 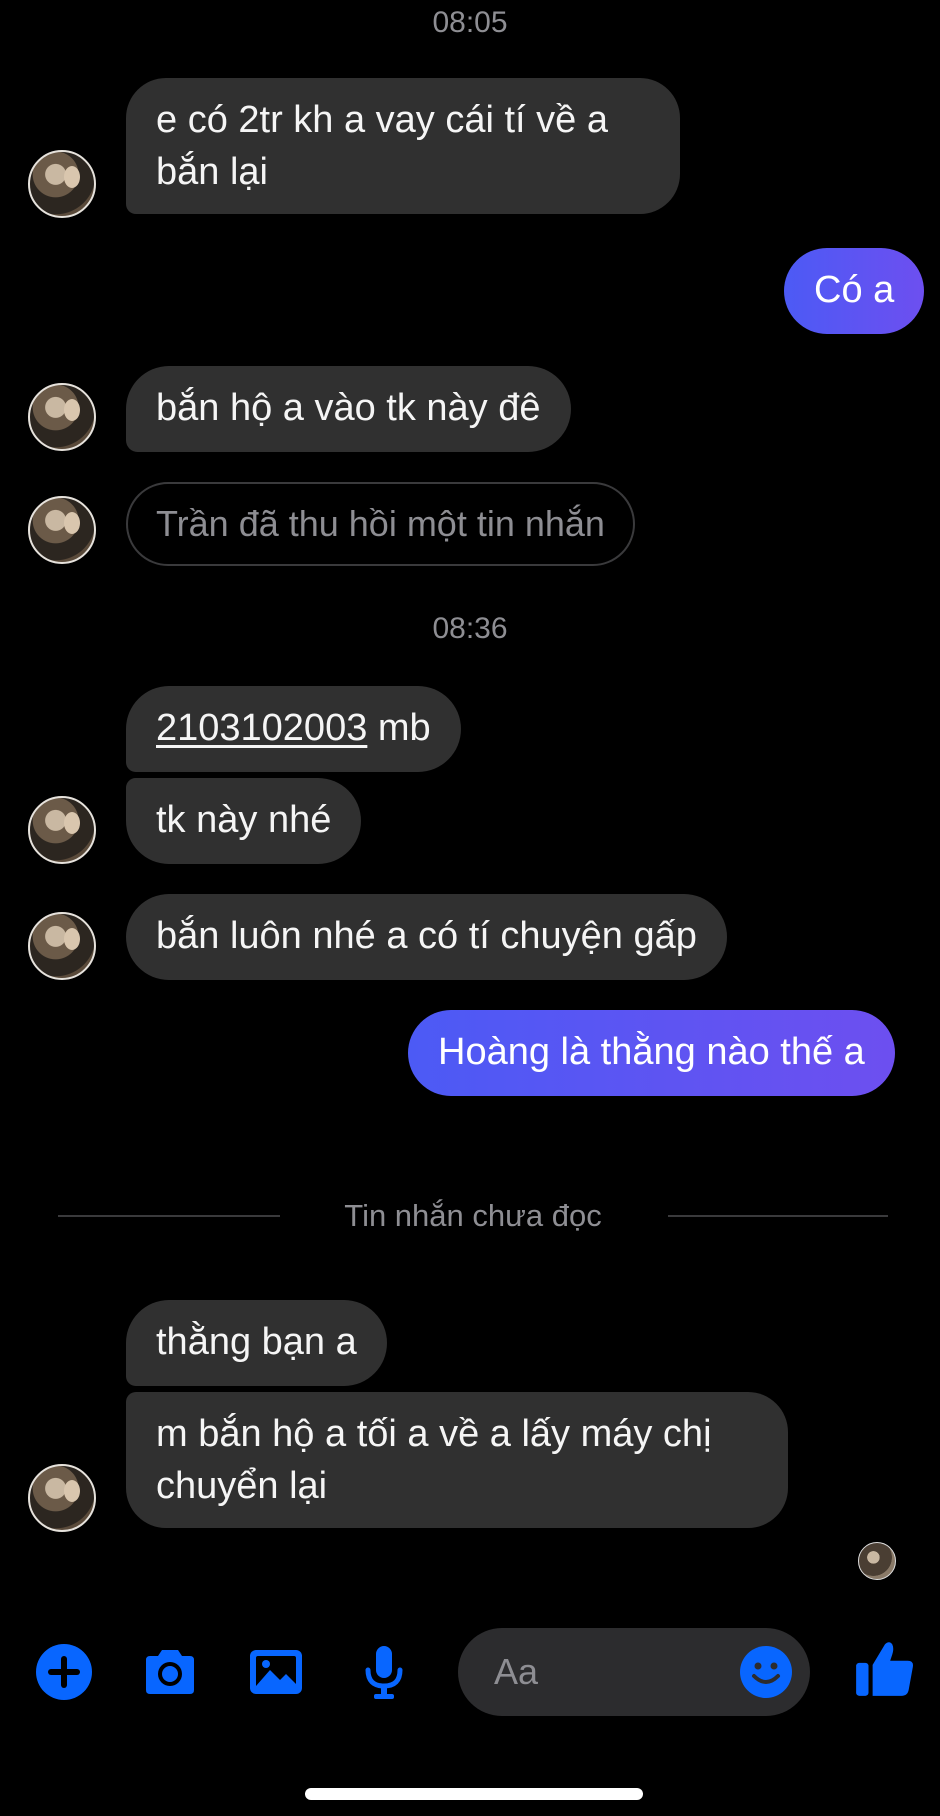 I want to click on recalled-message: Trần đã thu hồi một tin nhắn, so click(x=380, y=524).